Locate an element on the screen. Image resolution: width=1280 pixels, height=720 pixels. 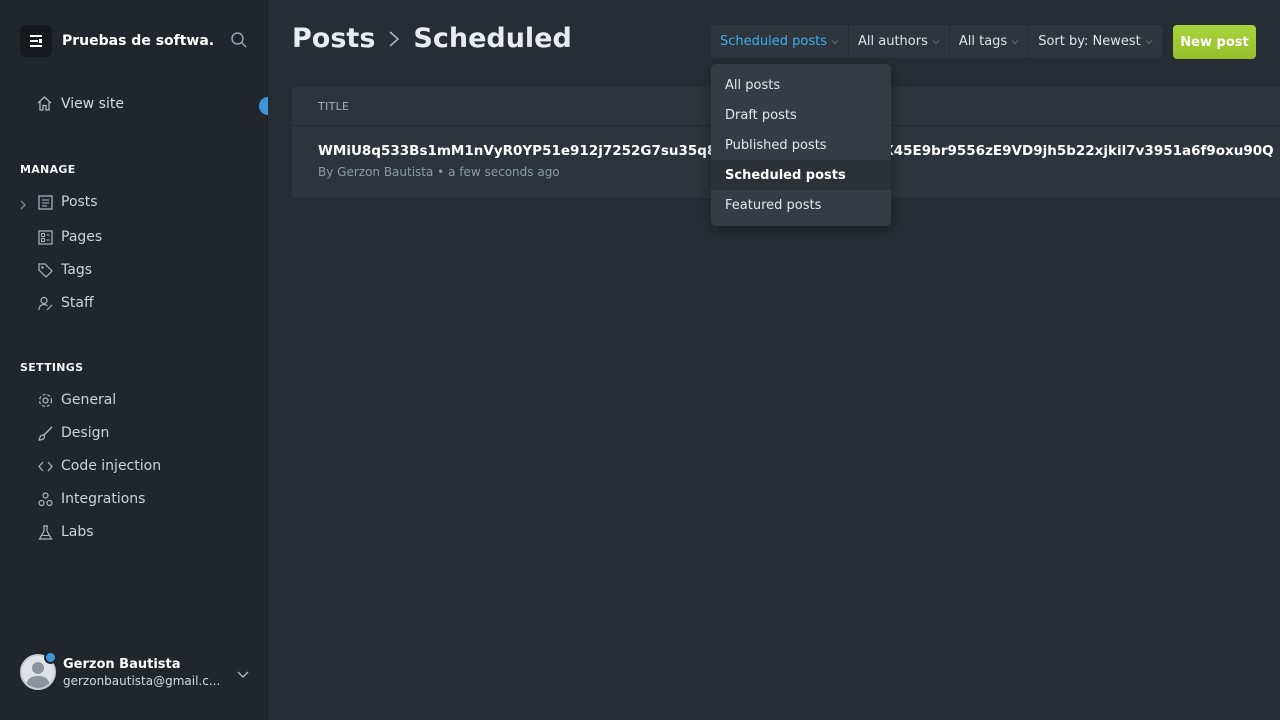
tag-filter: All tags is located at coordinates (990, 41).